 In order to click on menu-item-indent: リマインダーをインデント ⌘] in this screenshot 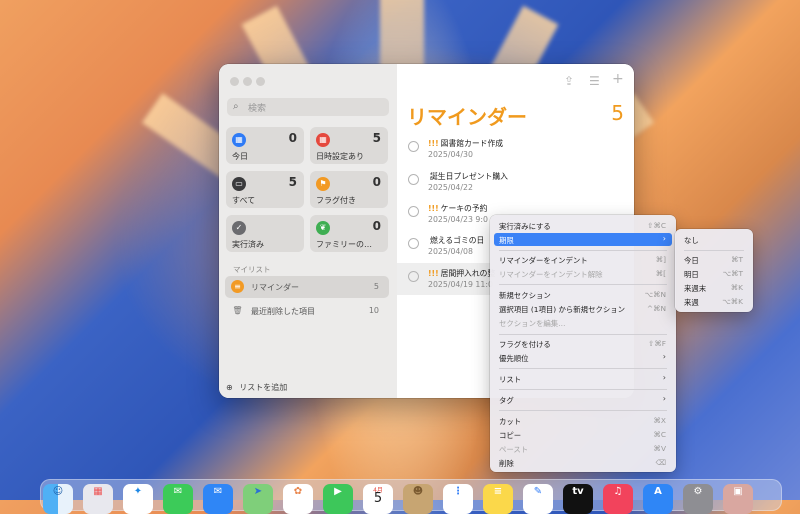, I will do `click(583, 259)`.